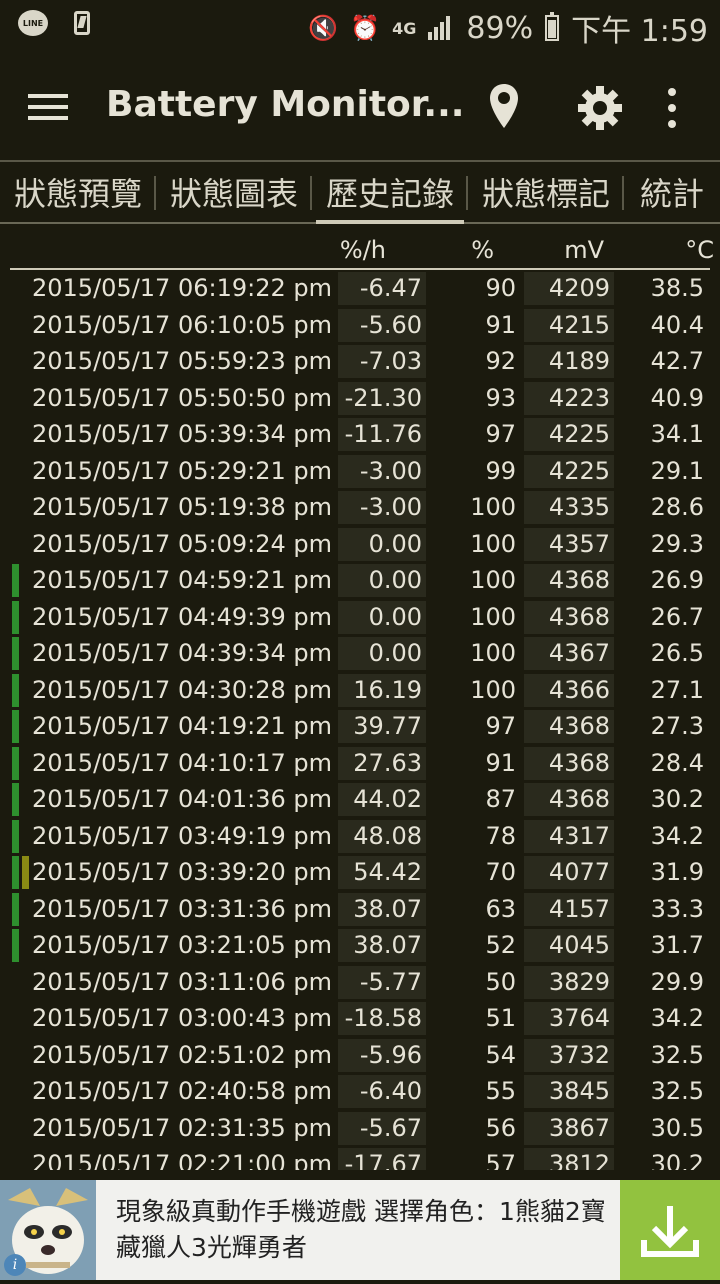  Describe the element at coordinates (677, 507) in the screenshot. I see `cell-temp: 28.6` at that location.